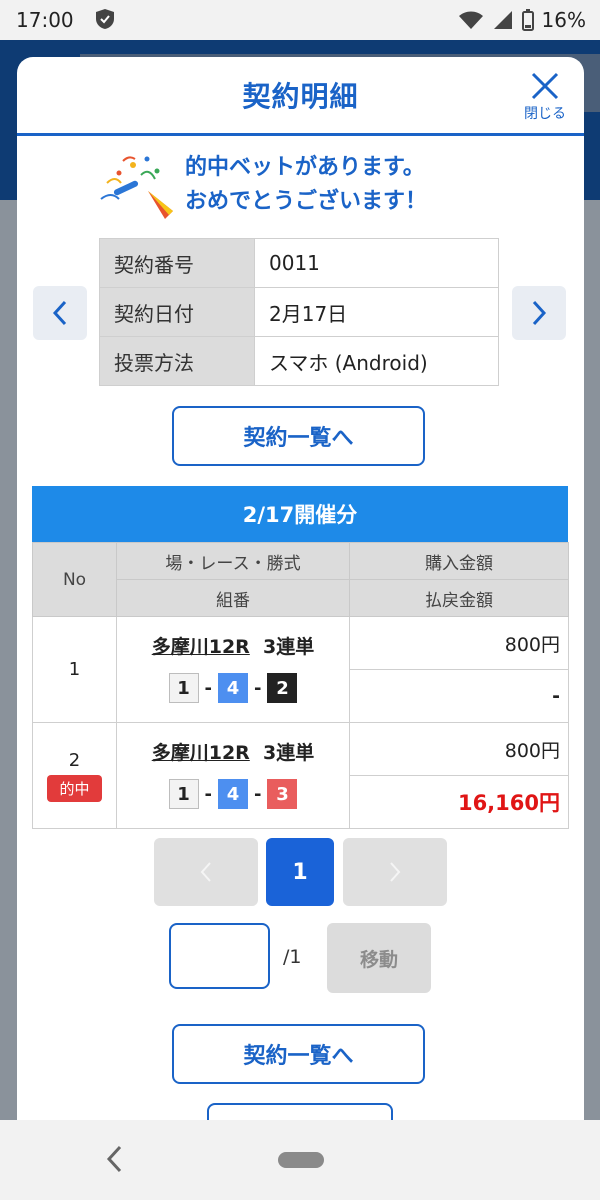 Image resolution: width=600 pixels, height=1200 pixels. I want to click on dialog-title: 契約明細, so click(300, 96).